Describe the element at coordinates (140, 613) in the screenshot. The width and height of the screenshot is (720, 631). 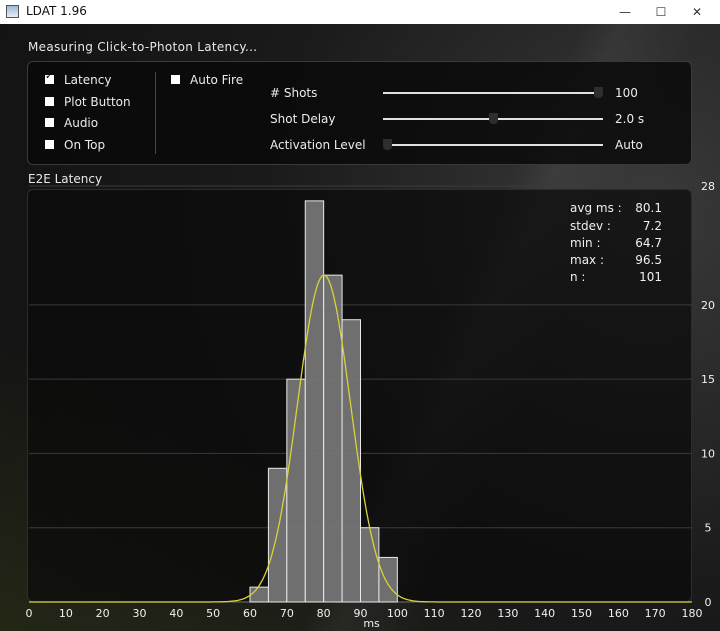
I see `x-tick-label-30: 30` at that location.